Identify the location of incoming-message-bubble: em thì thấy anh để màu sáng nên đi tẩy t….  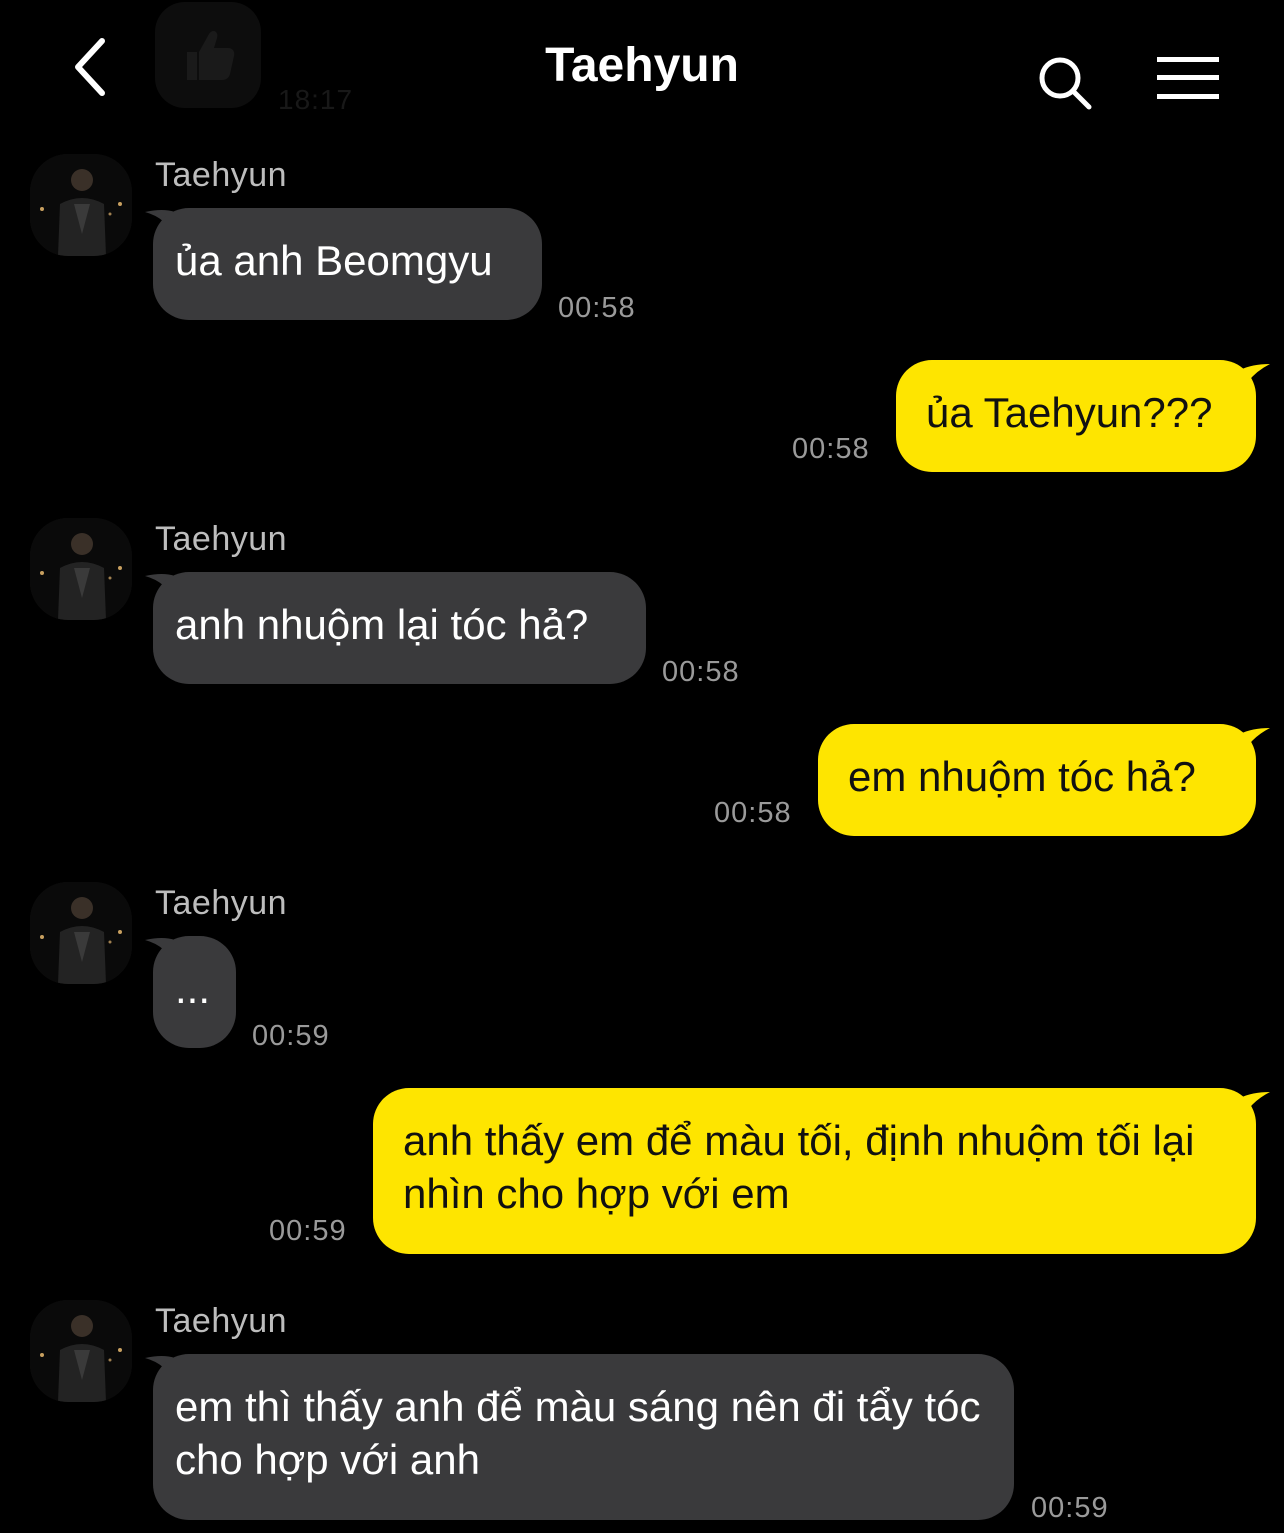
(583, 1437).